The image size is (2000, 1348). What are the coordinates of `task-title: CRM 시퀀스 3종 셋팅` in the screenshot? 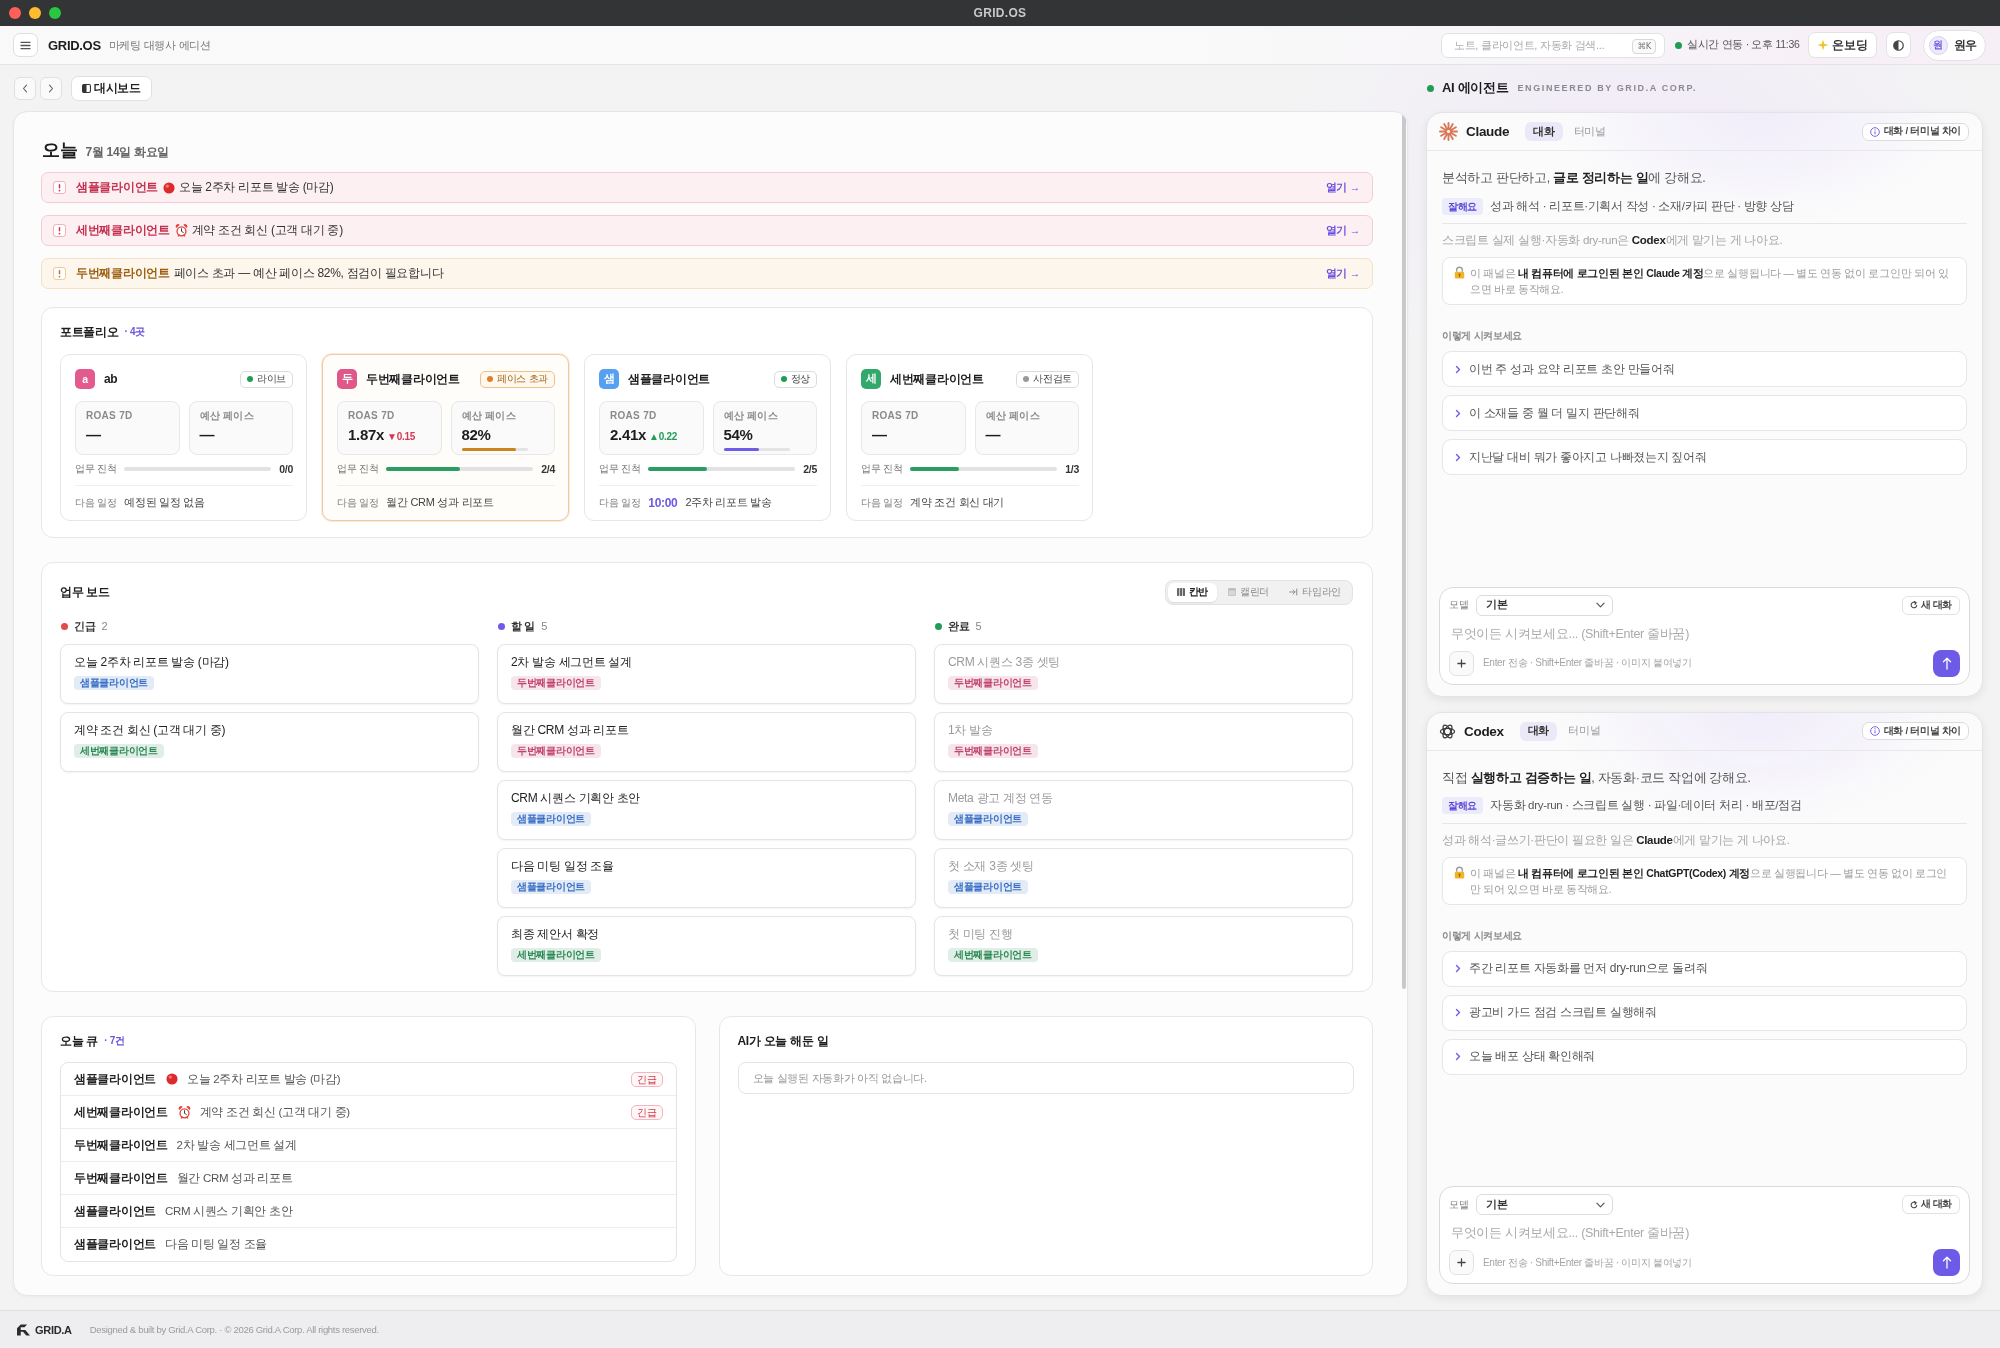 It's located at (1004, 662).